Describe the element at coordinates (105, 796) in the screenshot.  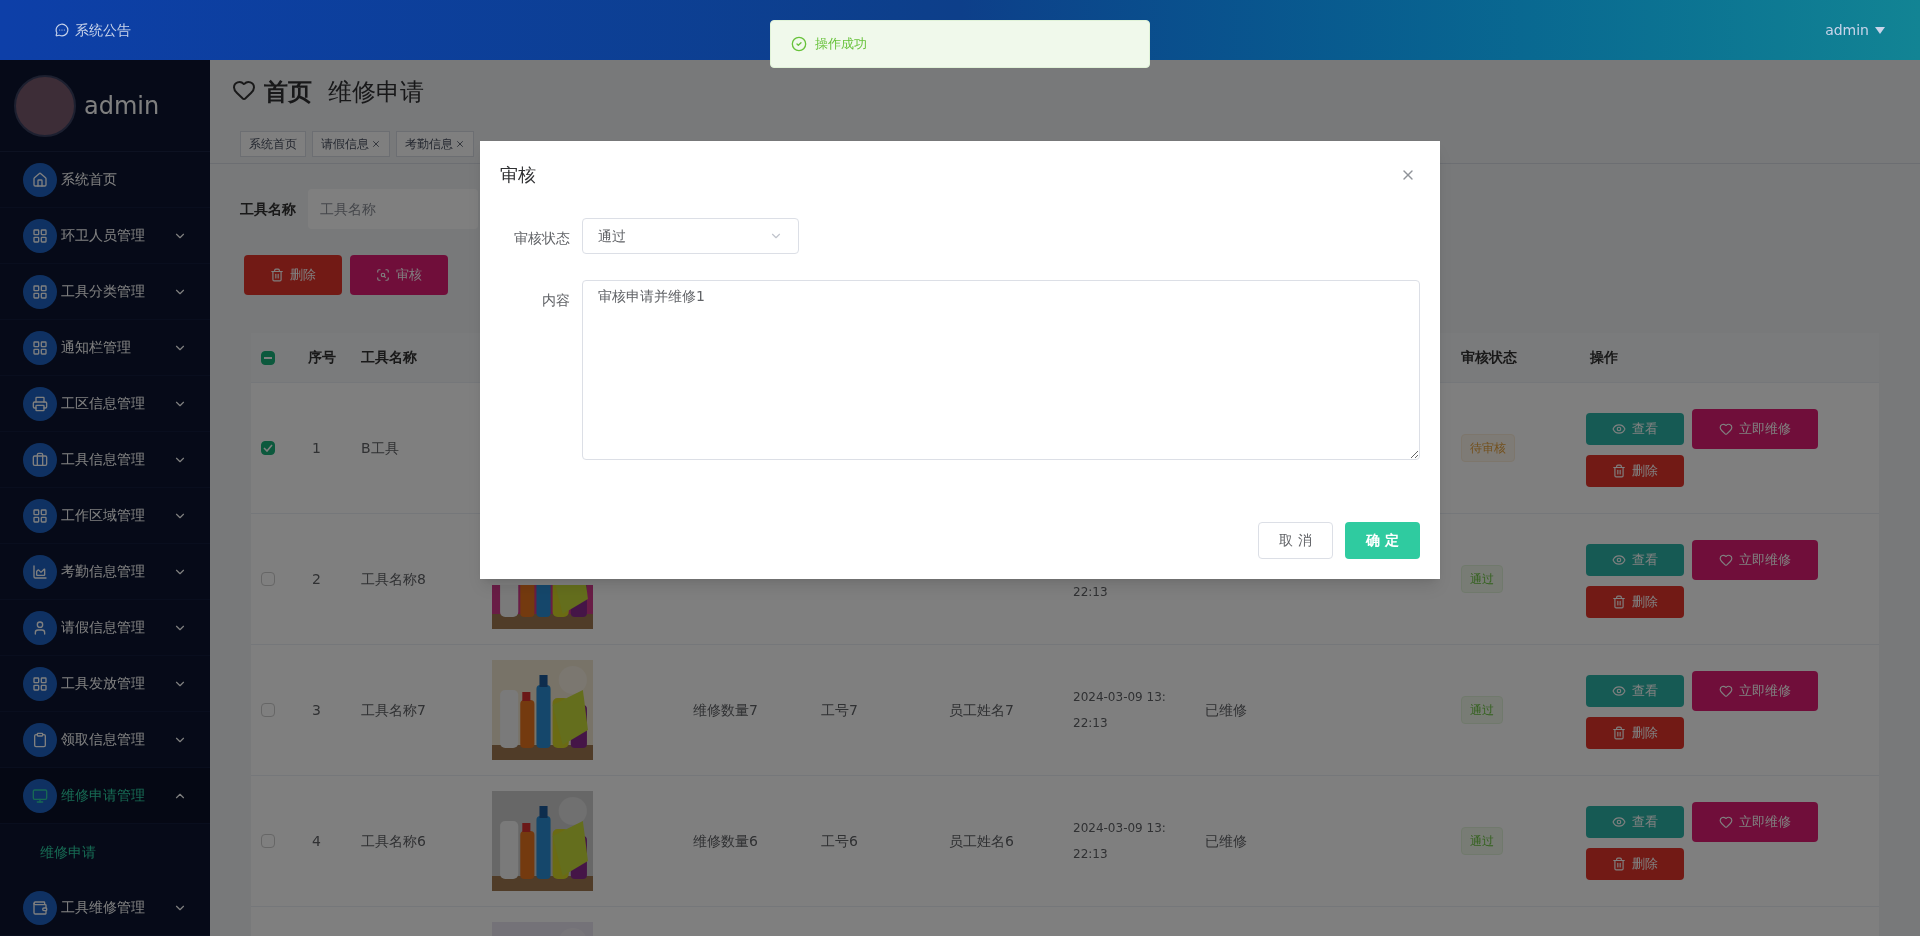
I see `sidebar-item: 维修申请管理` at that location.